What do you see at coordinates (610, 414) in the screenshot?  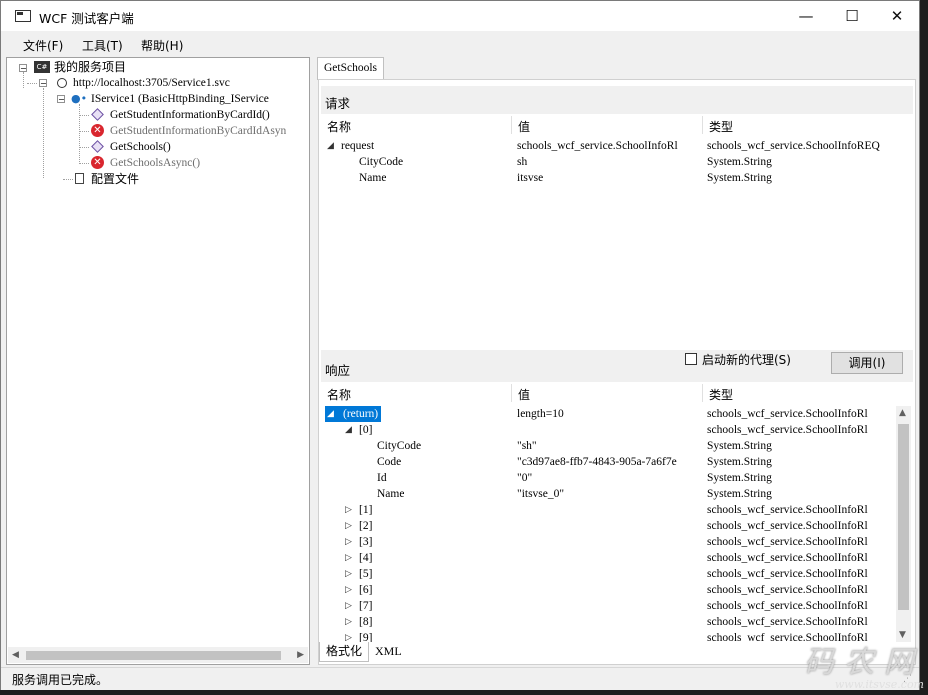 I see `cell-value: length=10` at bounding box center [610, 414].